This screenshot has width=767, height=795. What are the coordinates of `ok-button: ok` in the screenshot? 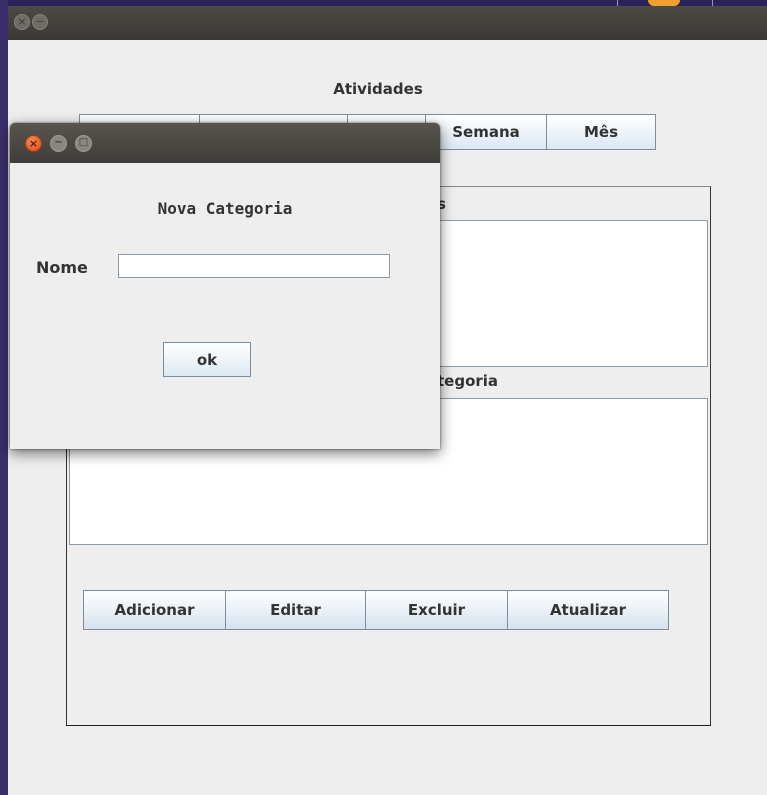 It's located at (207, 359).